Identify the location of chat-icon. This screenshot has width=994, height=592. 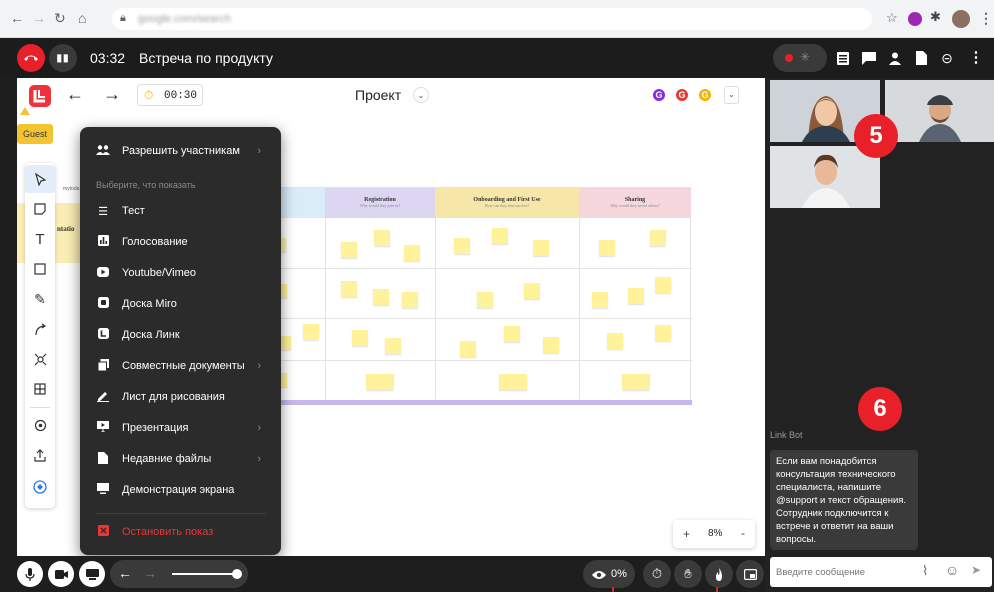
(869, 58).